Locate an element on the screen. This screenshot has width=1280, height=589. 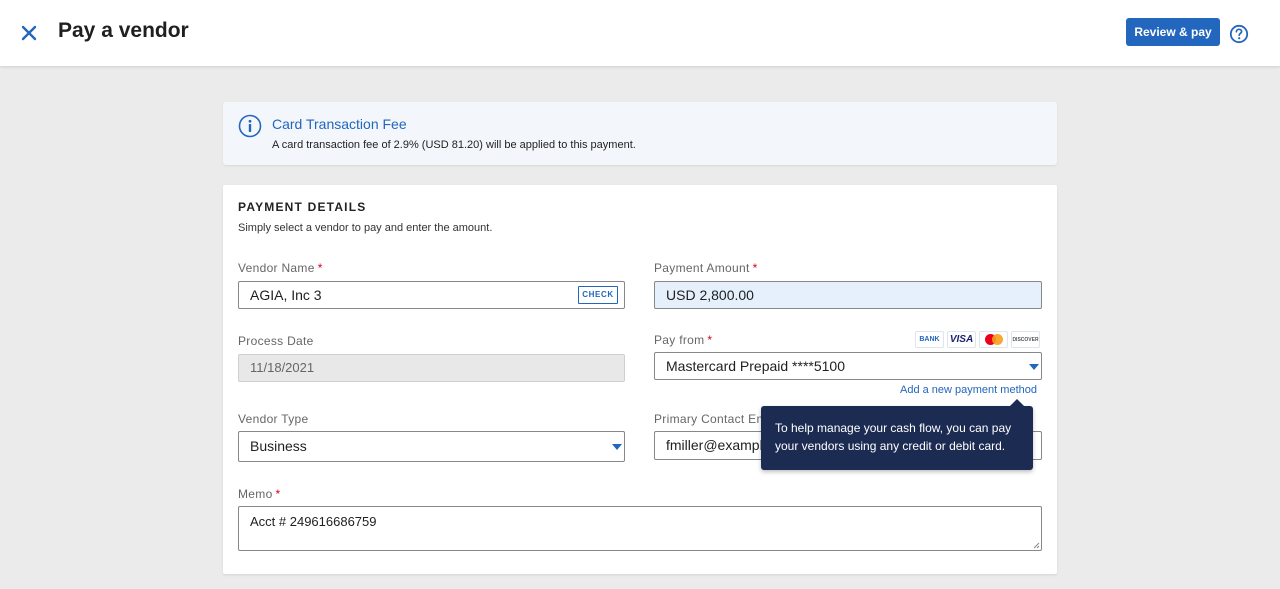
close-button is located at coordinates (29, 33).